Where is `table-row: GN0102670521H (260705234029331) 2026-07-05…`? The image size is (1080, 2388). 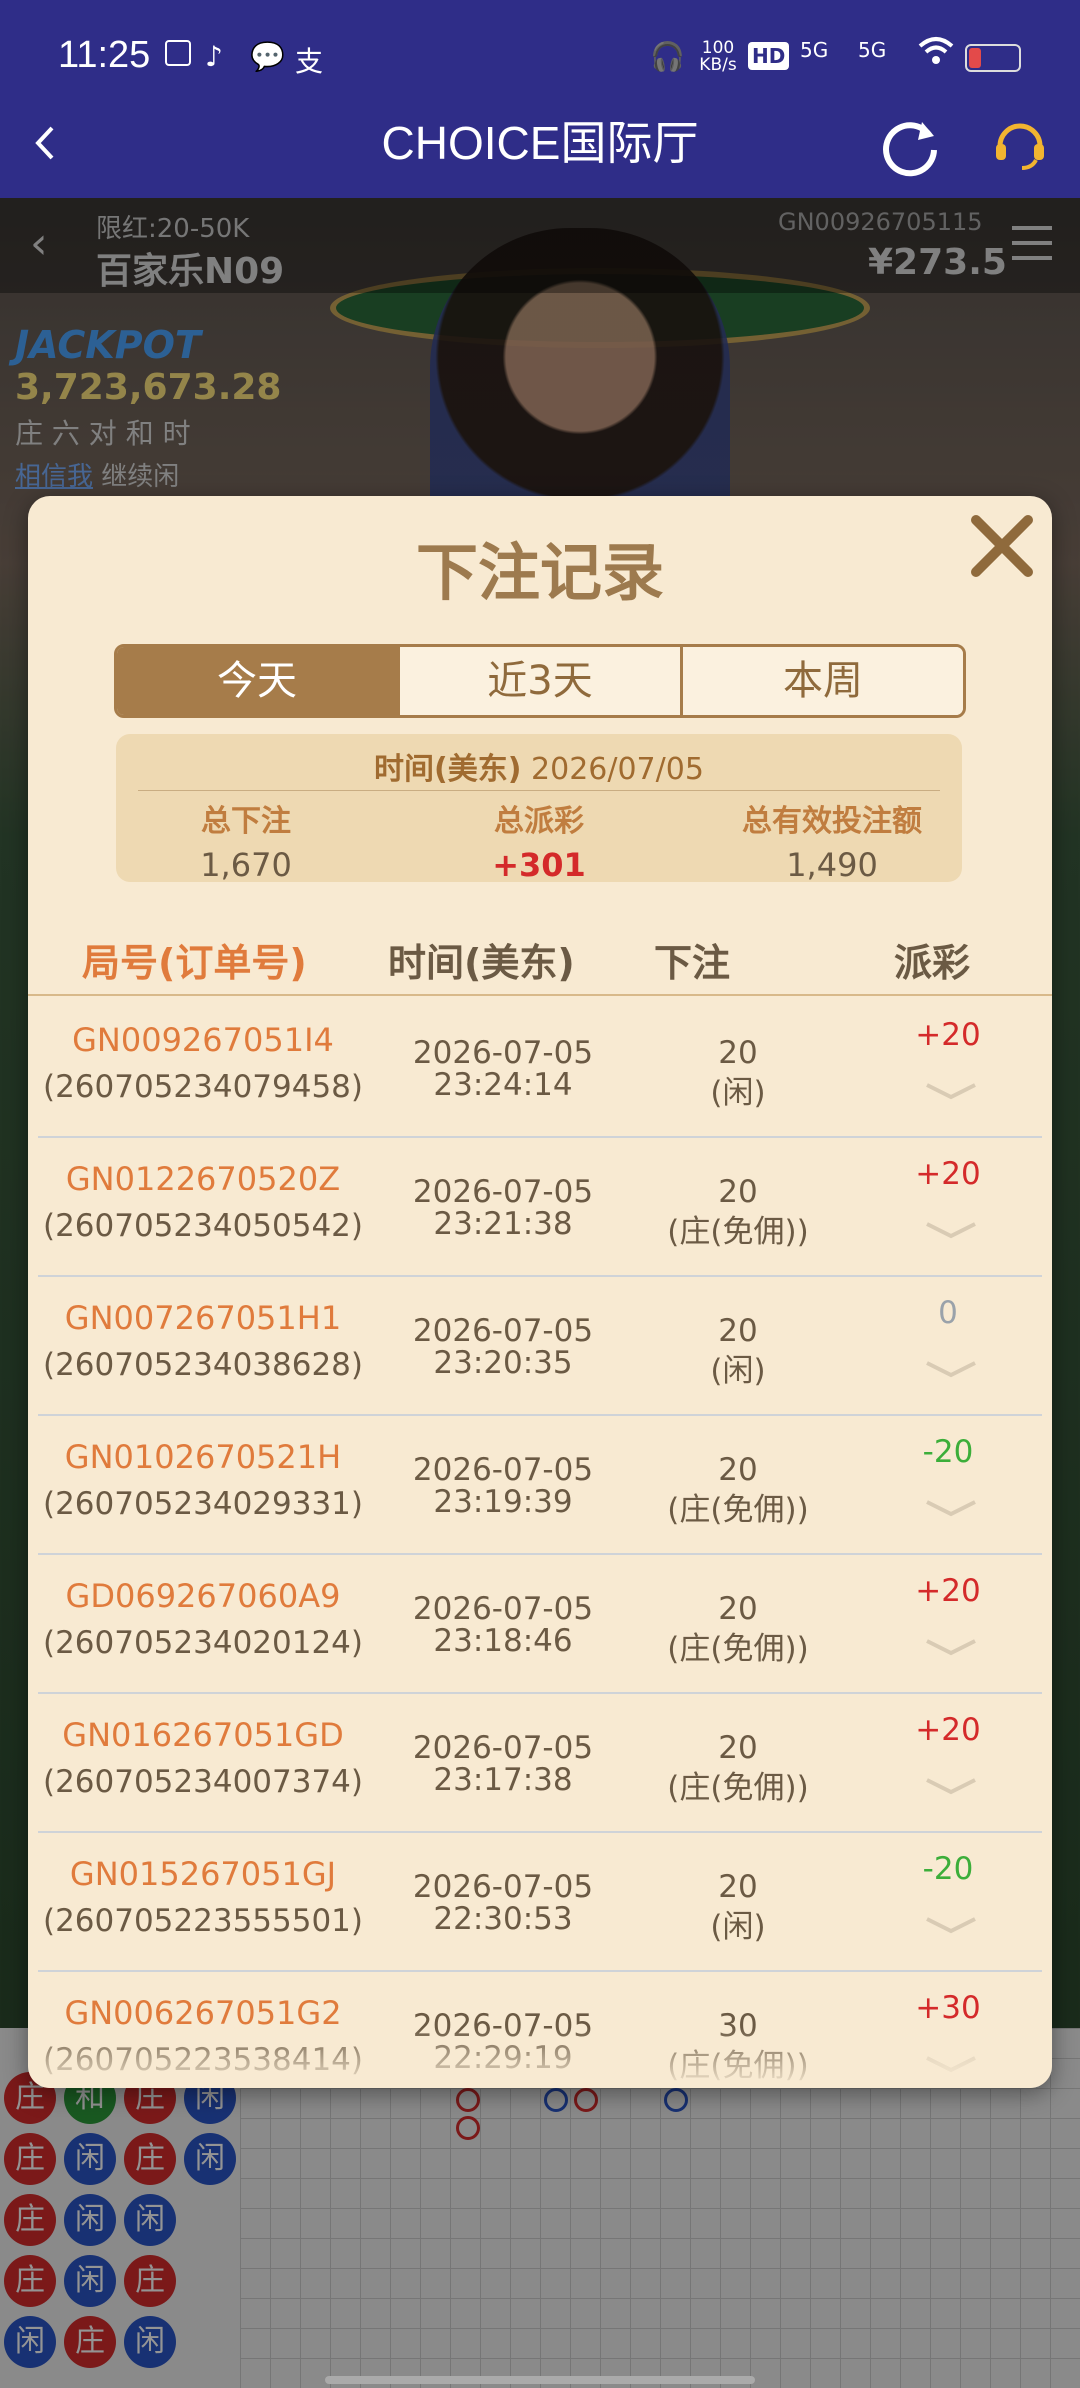
table-row: GN0102670521H (260705234029331) 2026-07-05… is located at coordinates (540, 1485).